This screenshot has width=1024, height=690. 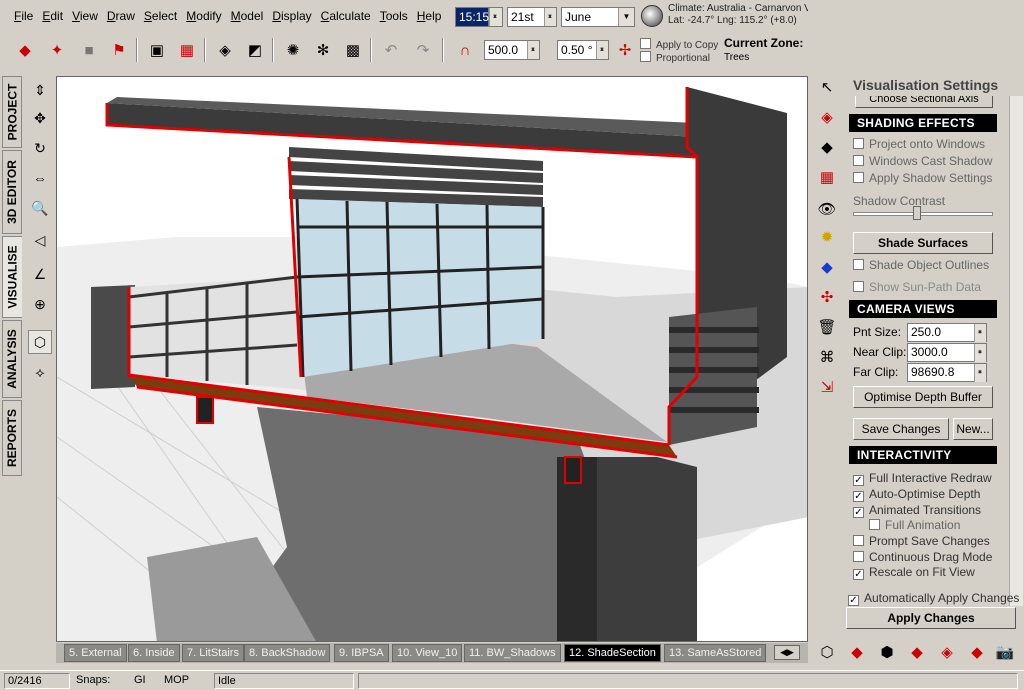 What do you see at coordinates (977, 652) in the screenshot?
I see `render-solid-icon: ◆` at bounding box center [977, 652].